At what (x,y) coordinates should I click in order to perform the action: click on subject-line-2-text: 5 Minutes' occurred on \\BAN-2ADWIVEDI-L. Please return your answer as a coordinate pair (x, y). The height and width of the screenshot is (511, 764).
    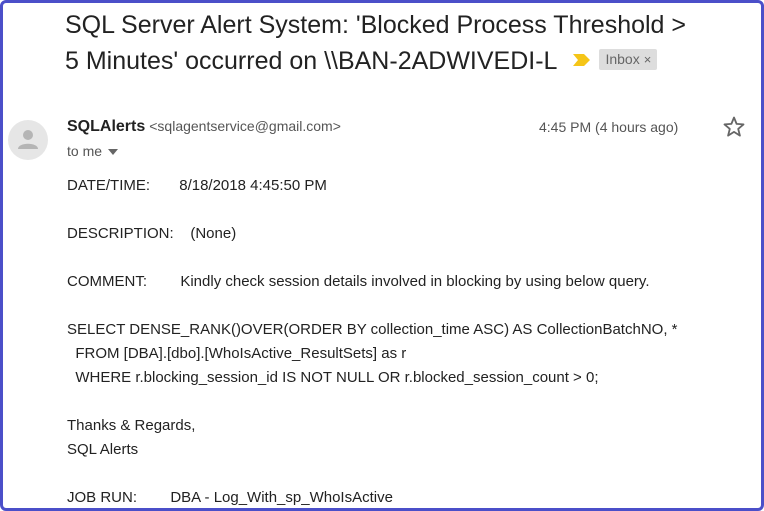
    Looking at the image, I should click on (311, 61).